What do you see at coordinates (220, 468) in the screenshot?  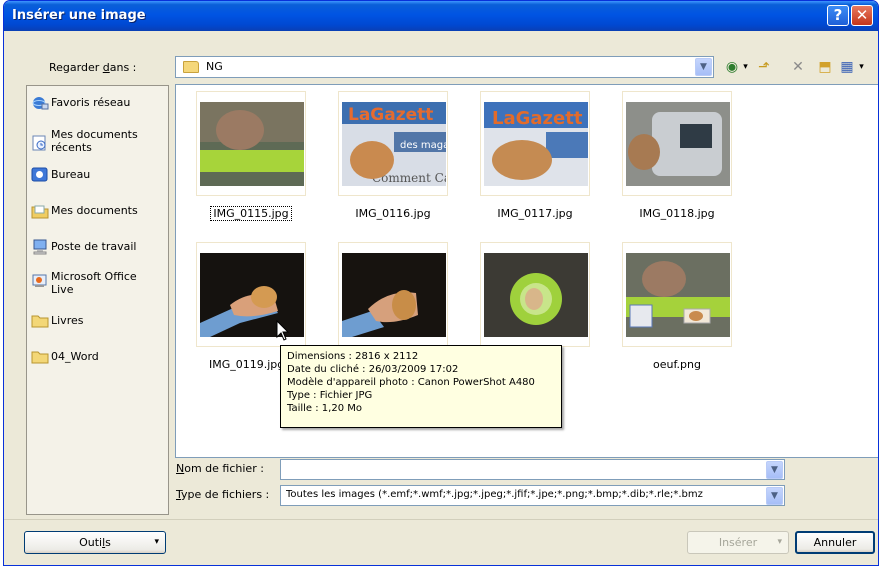 I see `filename-label: Nom de fichier :` at bounding box center [220, 468].